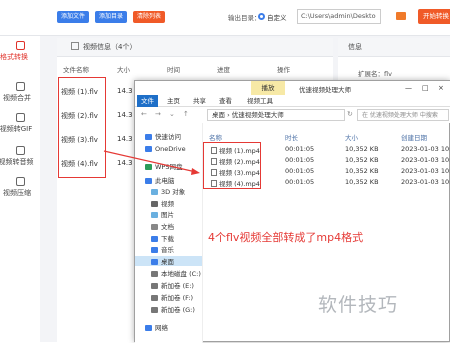 Image resolution: width=450 pixels, height=343 pixels. What do you see at coordinates (408, 88) in the screenshot?
I see `minimize-icon: —` at bounding box center [408, 88].